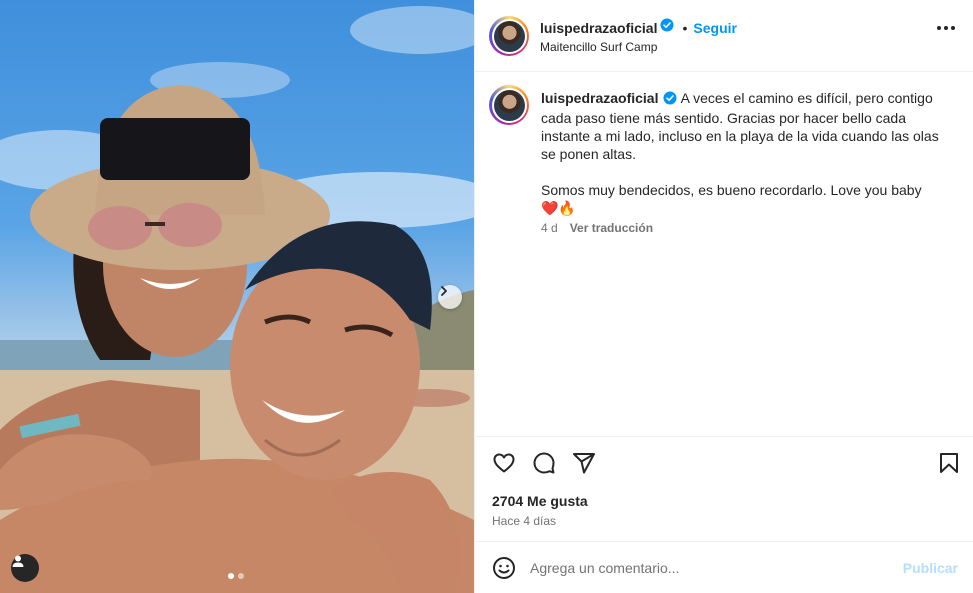 The image size is (973, 593). I want to click on carousel-dot-active, so click(231, 576).